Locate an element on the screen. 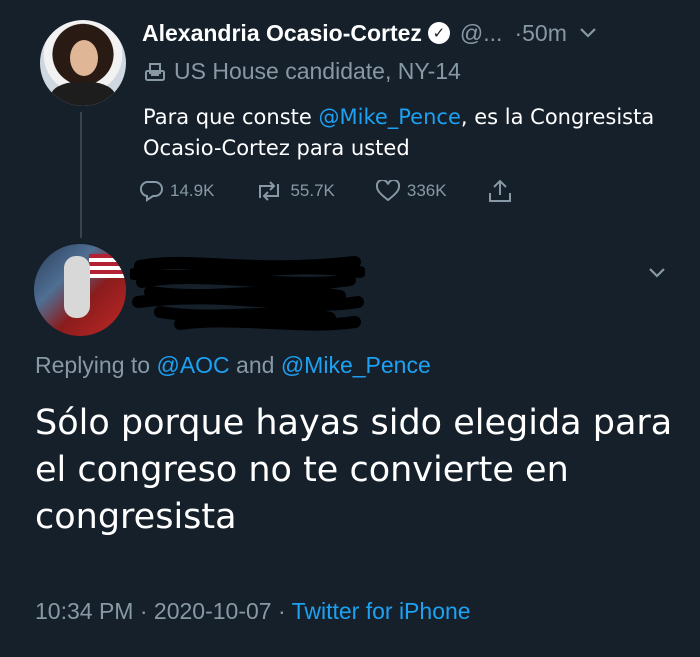 This screenshot has height=657, width=700. reply-icon is located at coordinates (151, 191).